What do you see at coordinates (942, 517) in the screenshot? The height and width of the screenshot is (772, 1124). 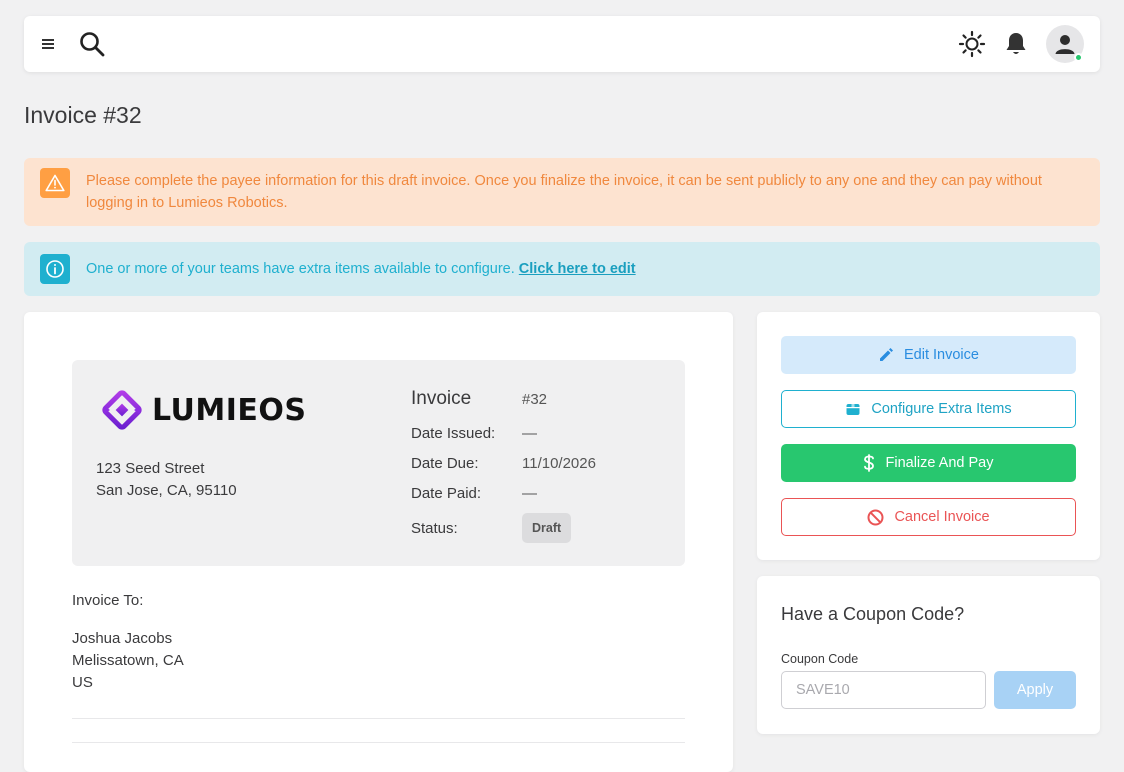 I see `cancel-invoice-label: Cancel Invoice` at bounding box center [942, 517].